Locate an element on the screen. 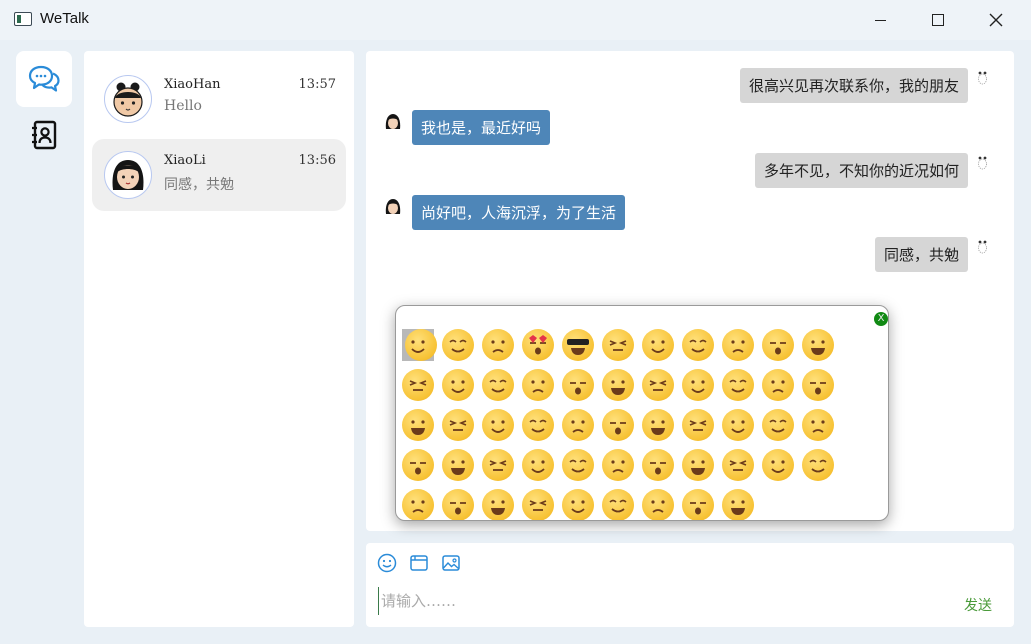  message-time: 13:56 is located at coordinates (317, 160).